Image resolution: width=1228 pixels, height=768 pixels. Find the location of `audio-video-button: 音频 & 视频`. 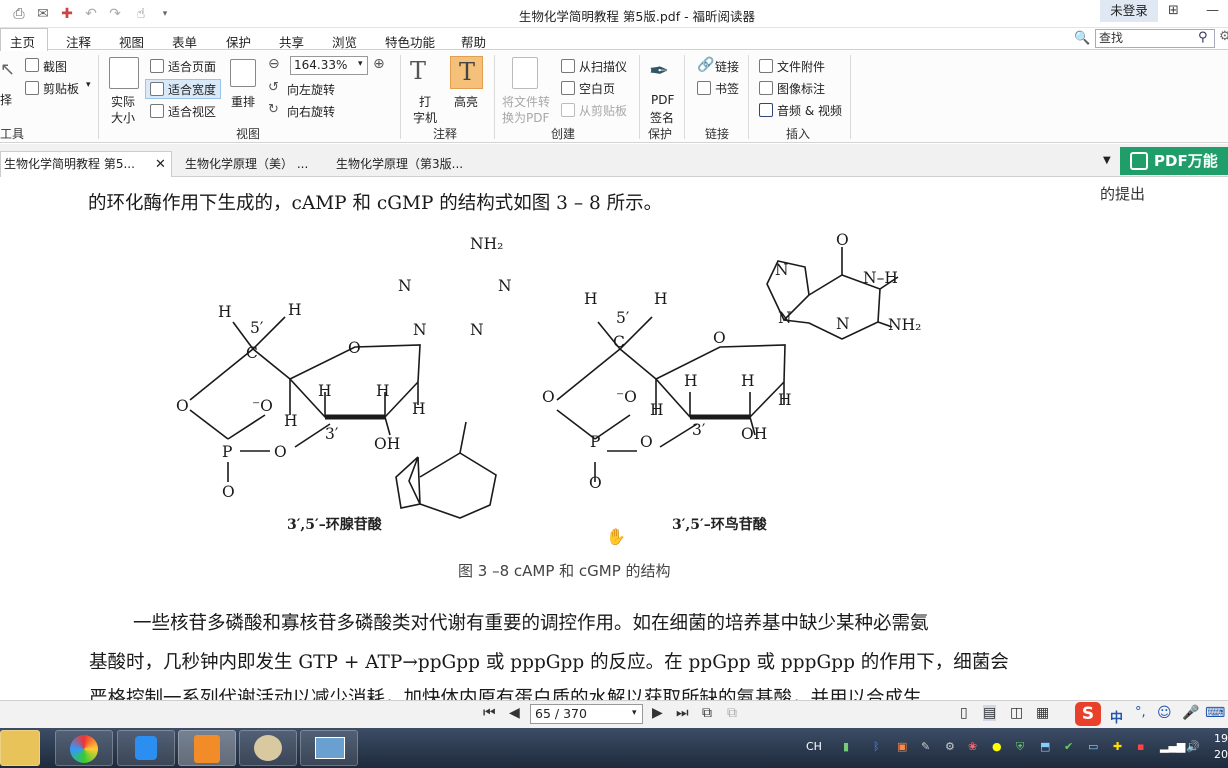

audio-video-button: 音频 & 视频 is located at coordinates (809, 110).